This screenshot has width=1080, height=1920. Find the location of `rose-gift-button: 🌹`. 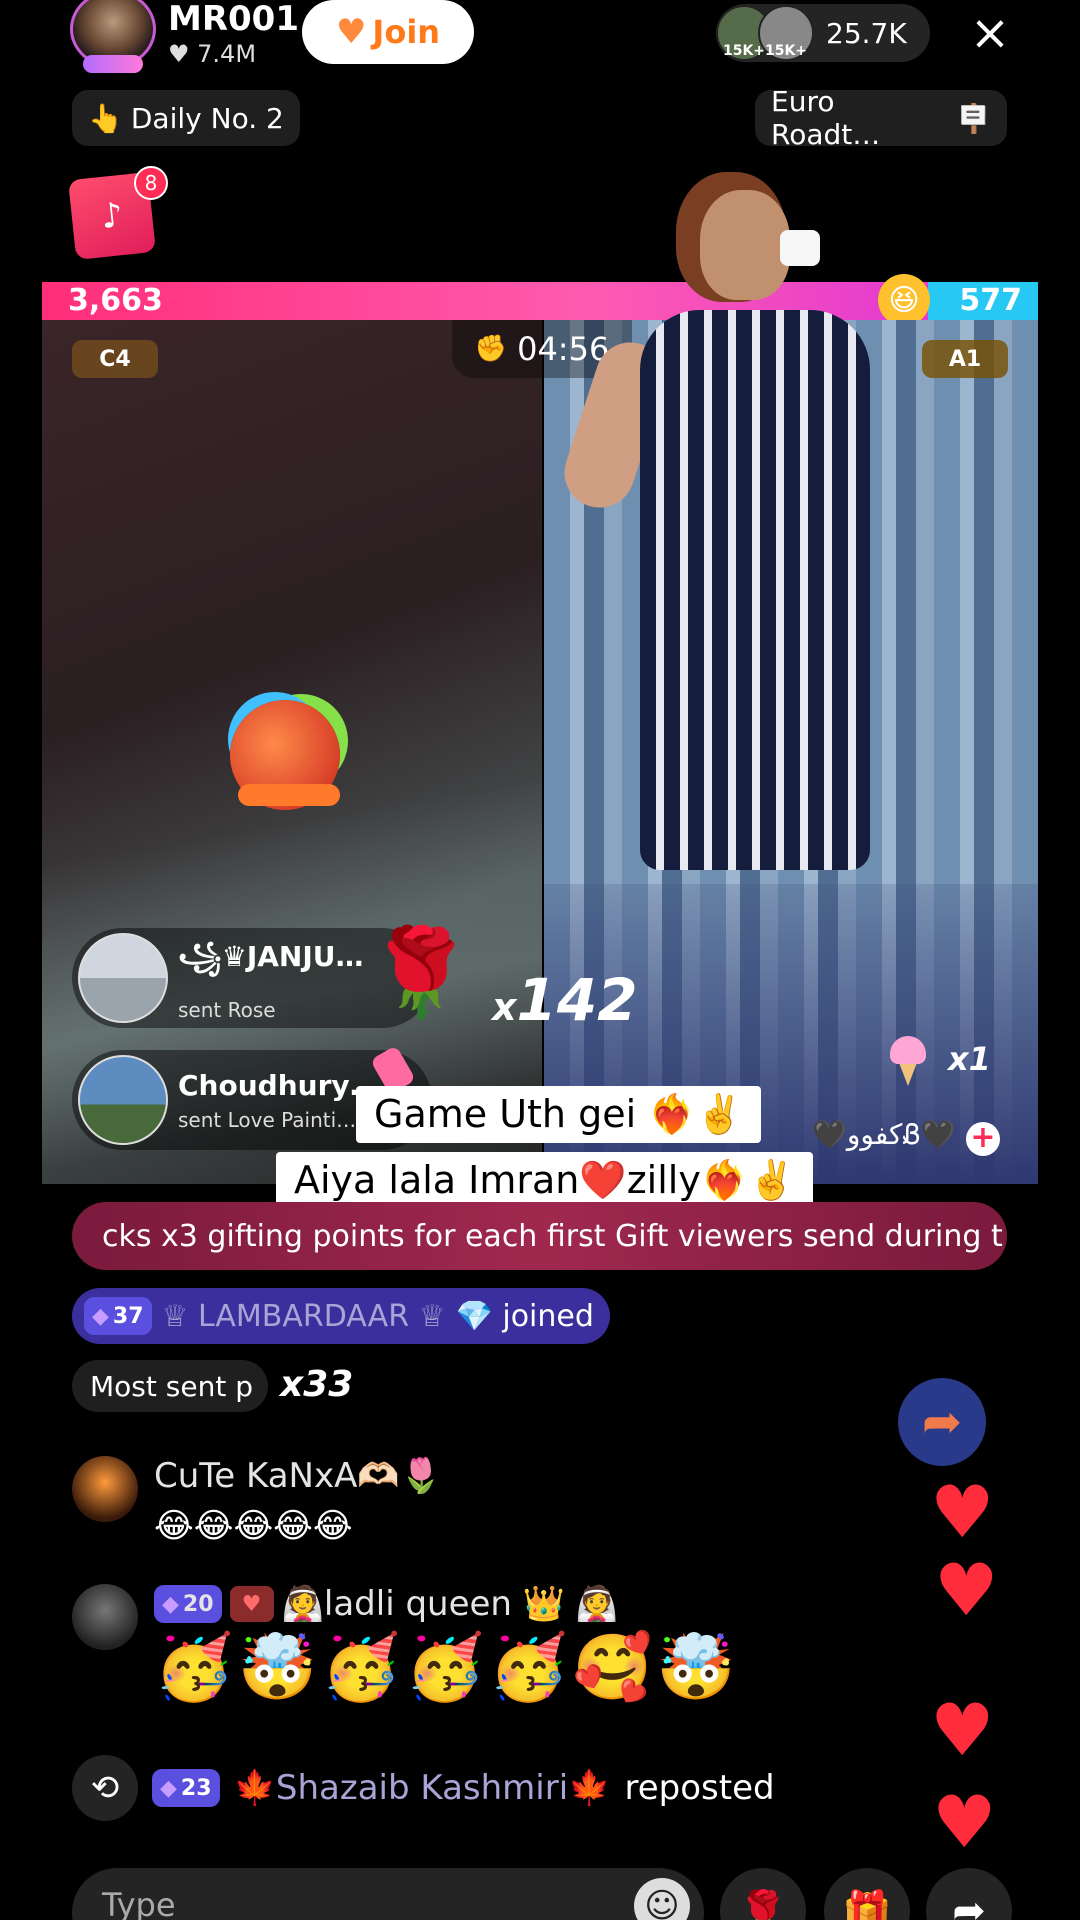

rose-gift-button: 🌹 is located at coordinates (763, 1894).